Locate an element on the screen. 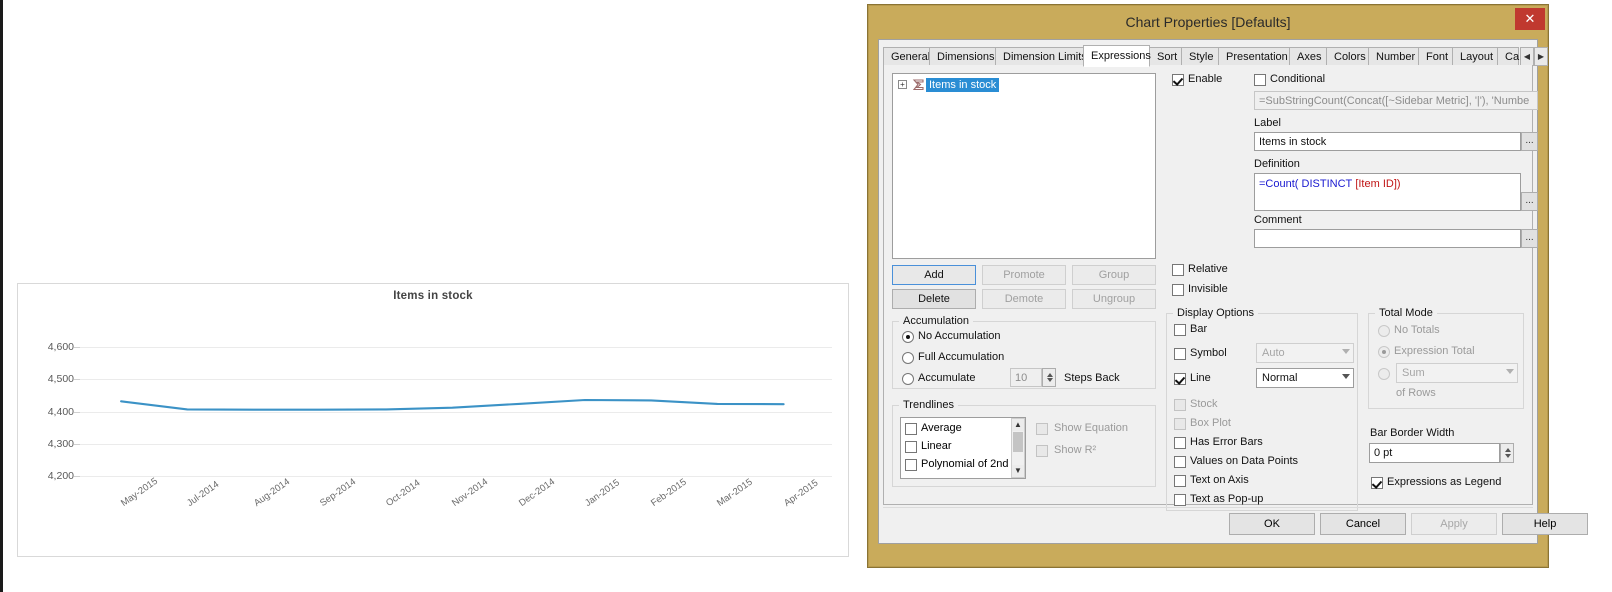 The image size is (1612, 592). ok-button: OK is located at coordinates (1272, 524).